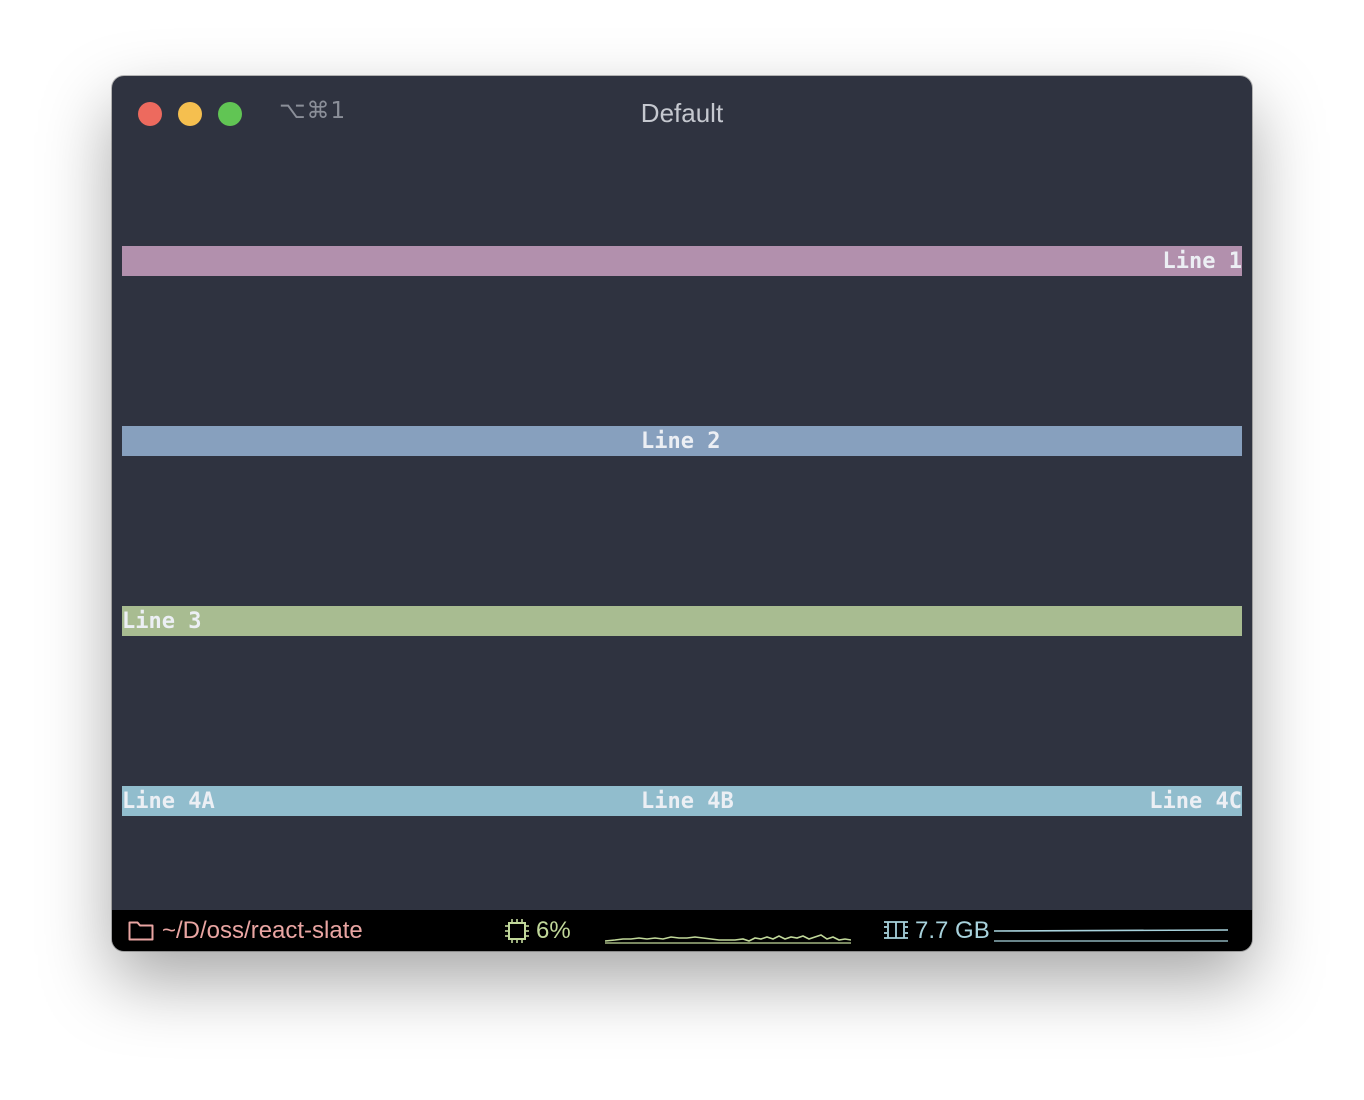 The image size is (1364, 1100). I want to click on status-bar: ~/D/oss/react-slate 6% 7.7 GB, so click(682, 930).